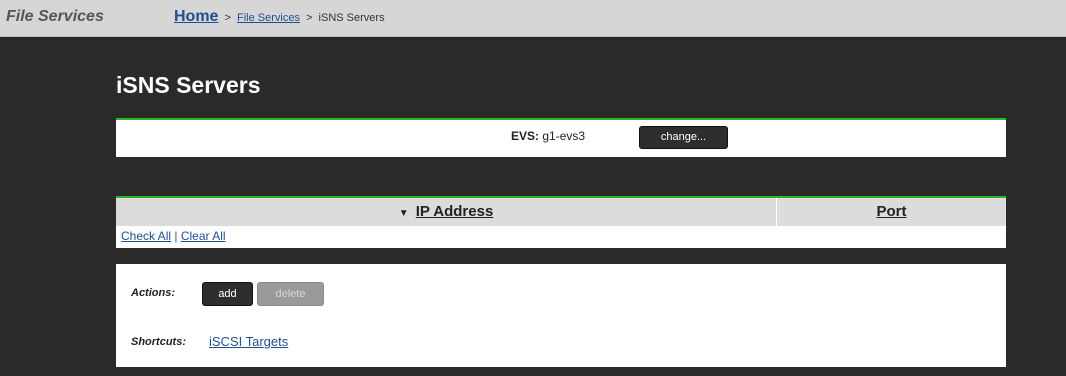 The width and height of the screenshot is (1066, 376). I want to click on delete-button: delete, so click(290, 294).